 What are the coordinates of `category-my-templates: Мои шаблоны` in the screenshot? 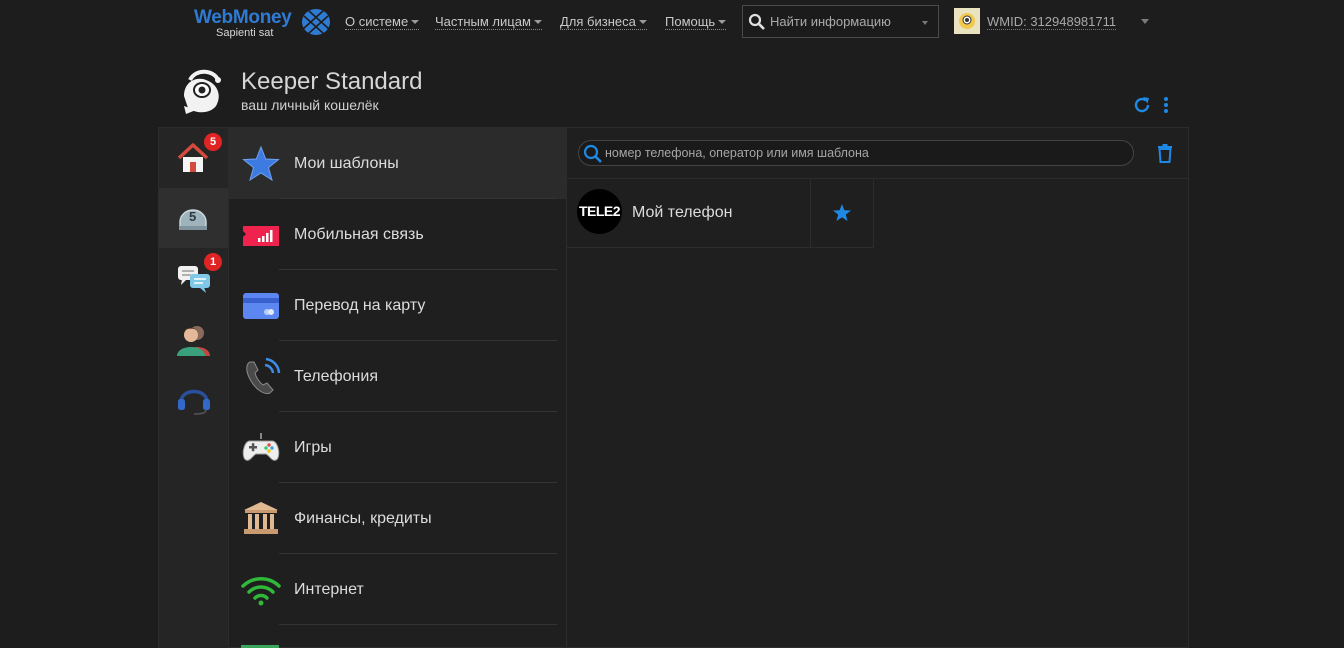 It's located at (398, 163).